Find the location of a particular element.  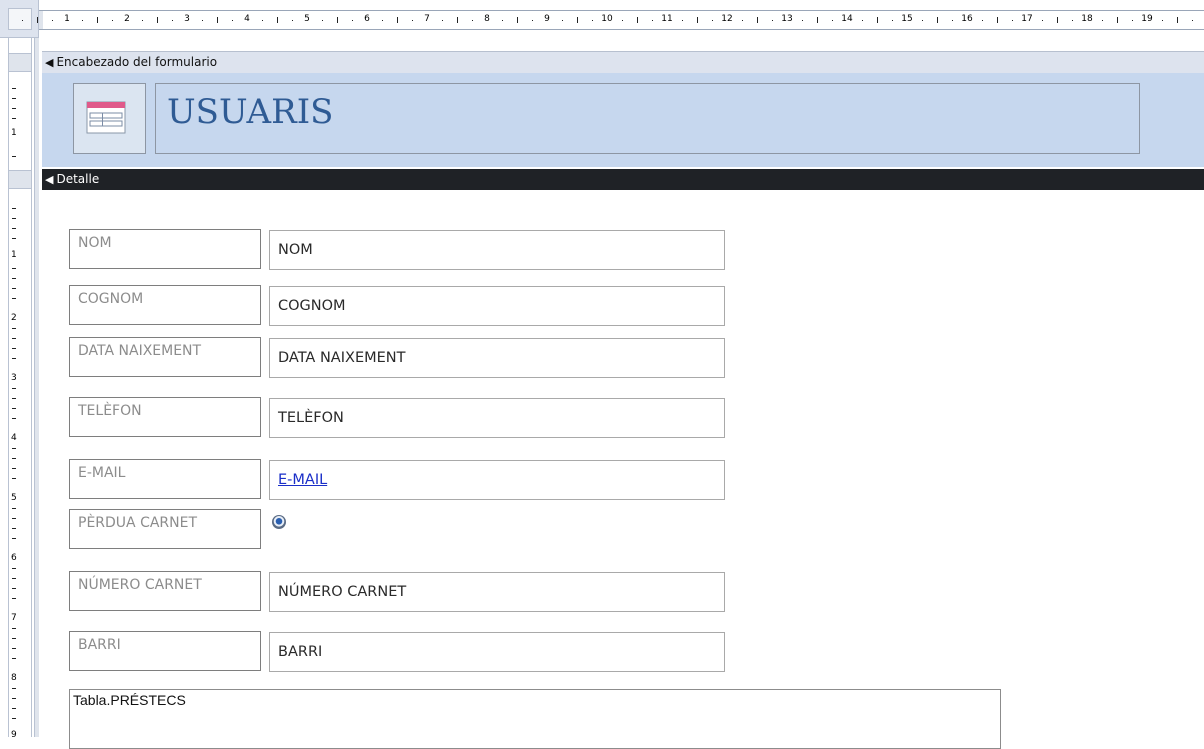

field-email: E-MAIL is located at coordinates (497, 480).